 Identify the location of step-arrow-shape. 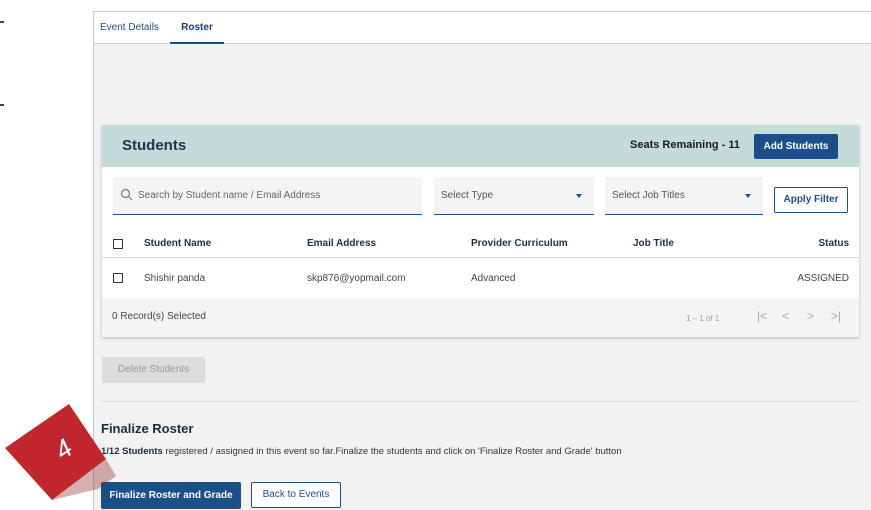
(55, 452).